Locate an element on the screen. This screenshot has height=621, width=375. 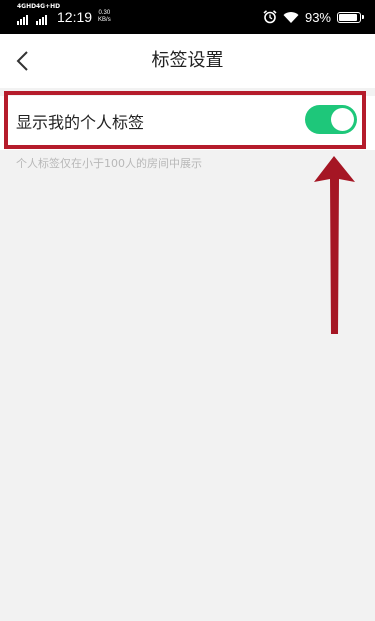
nav-bar: 标签设置 is located at coordinates (187, 61).